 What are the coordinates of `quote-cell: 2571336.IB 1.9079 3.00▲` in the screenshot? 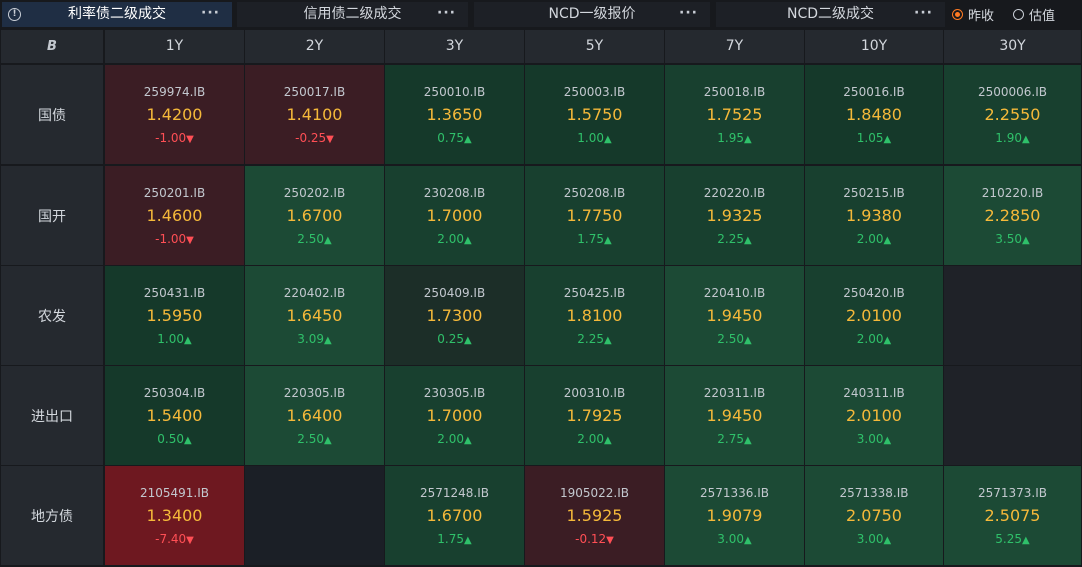 It's located at (734, 515).